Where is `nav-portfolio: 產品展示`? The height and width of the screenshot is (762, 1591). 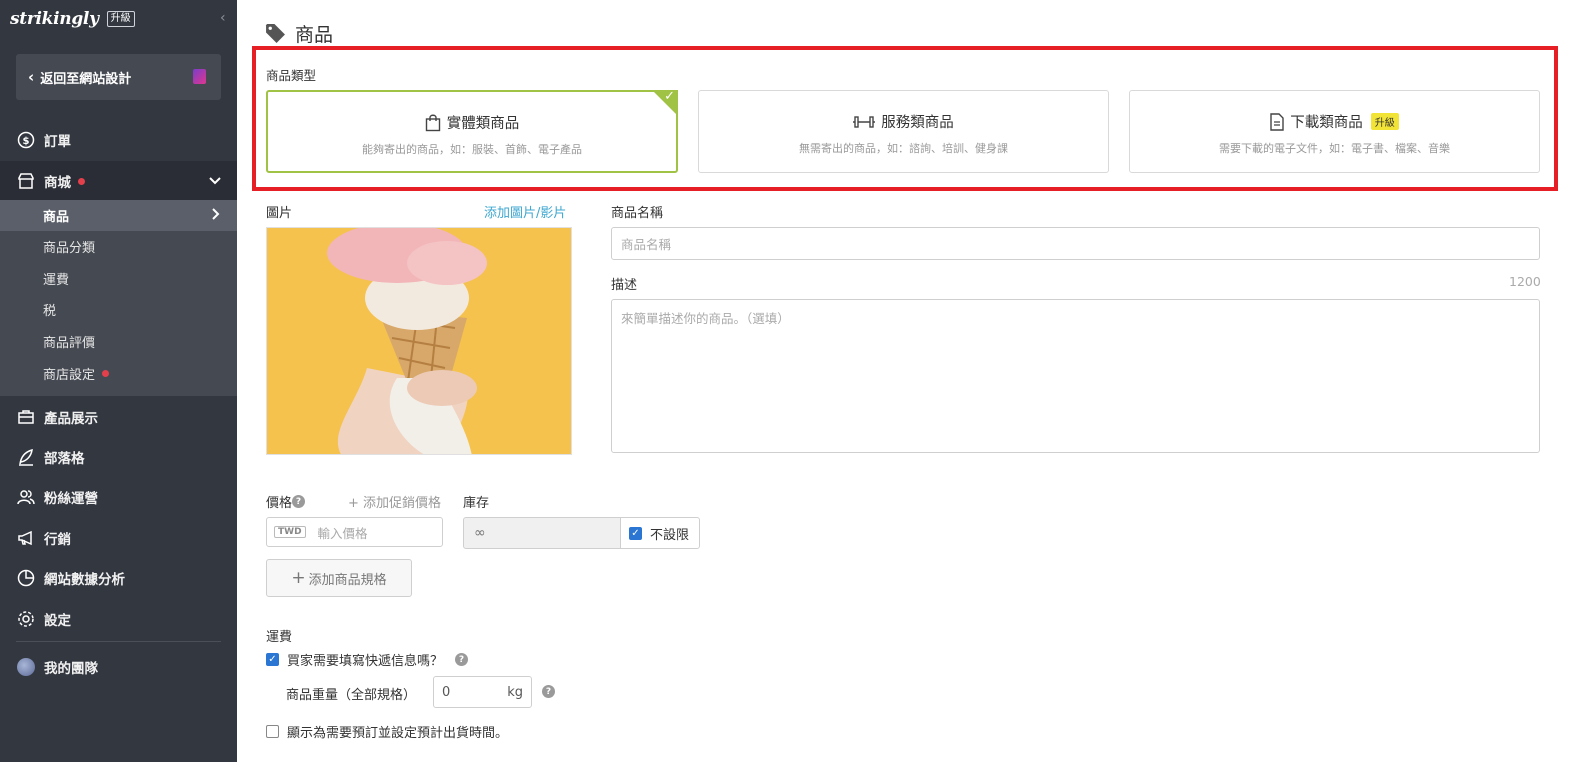 nav-portfolio: 產品展示 is located at coordinates (118, 417).